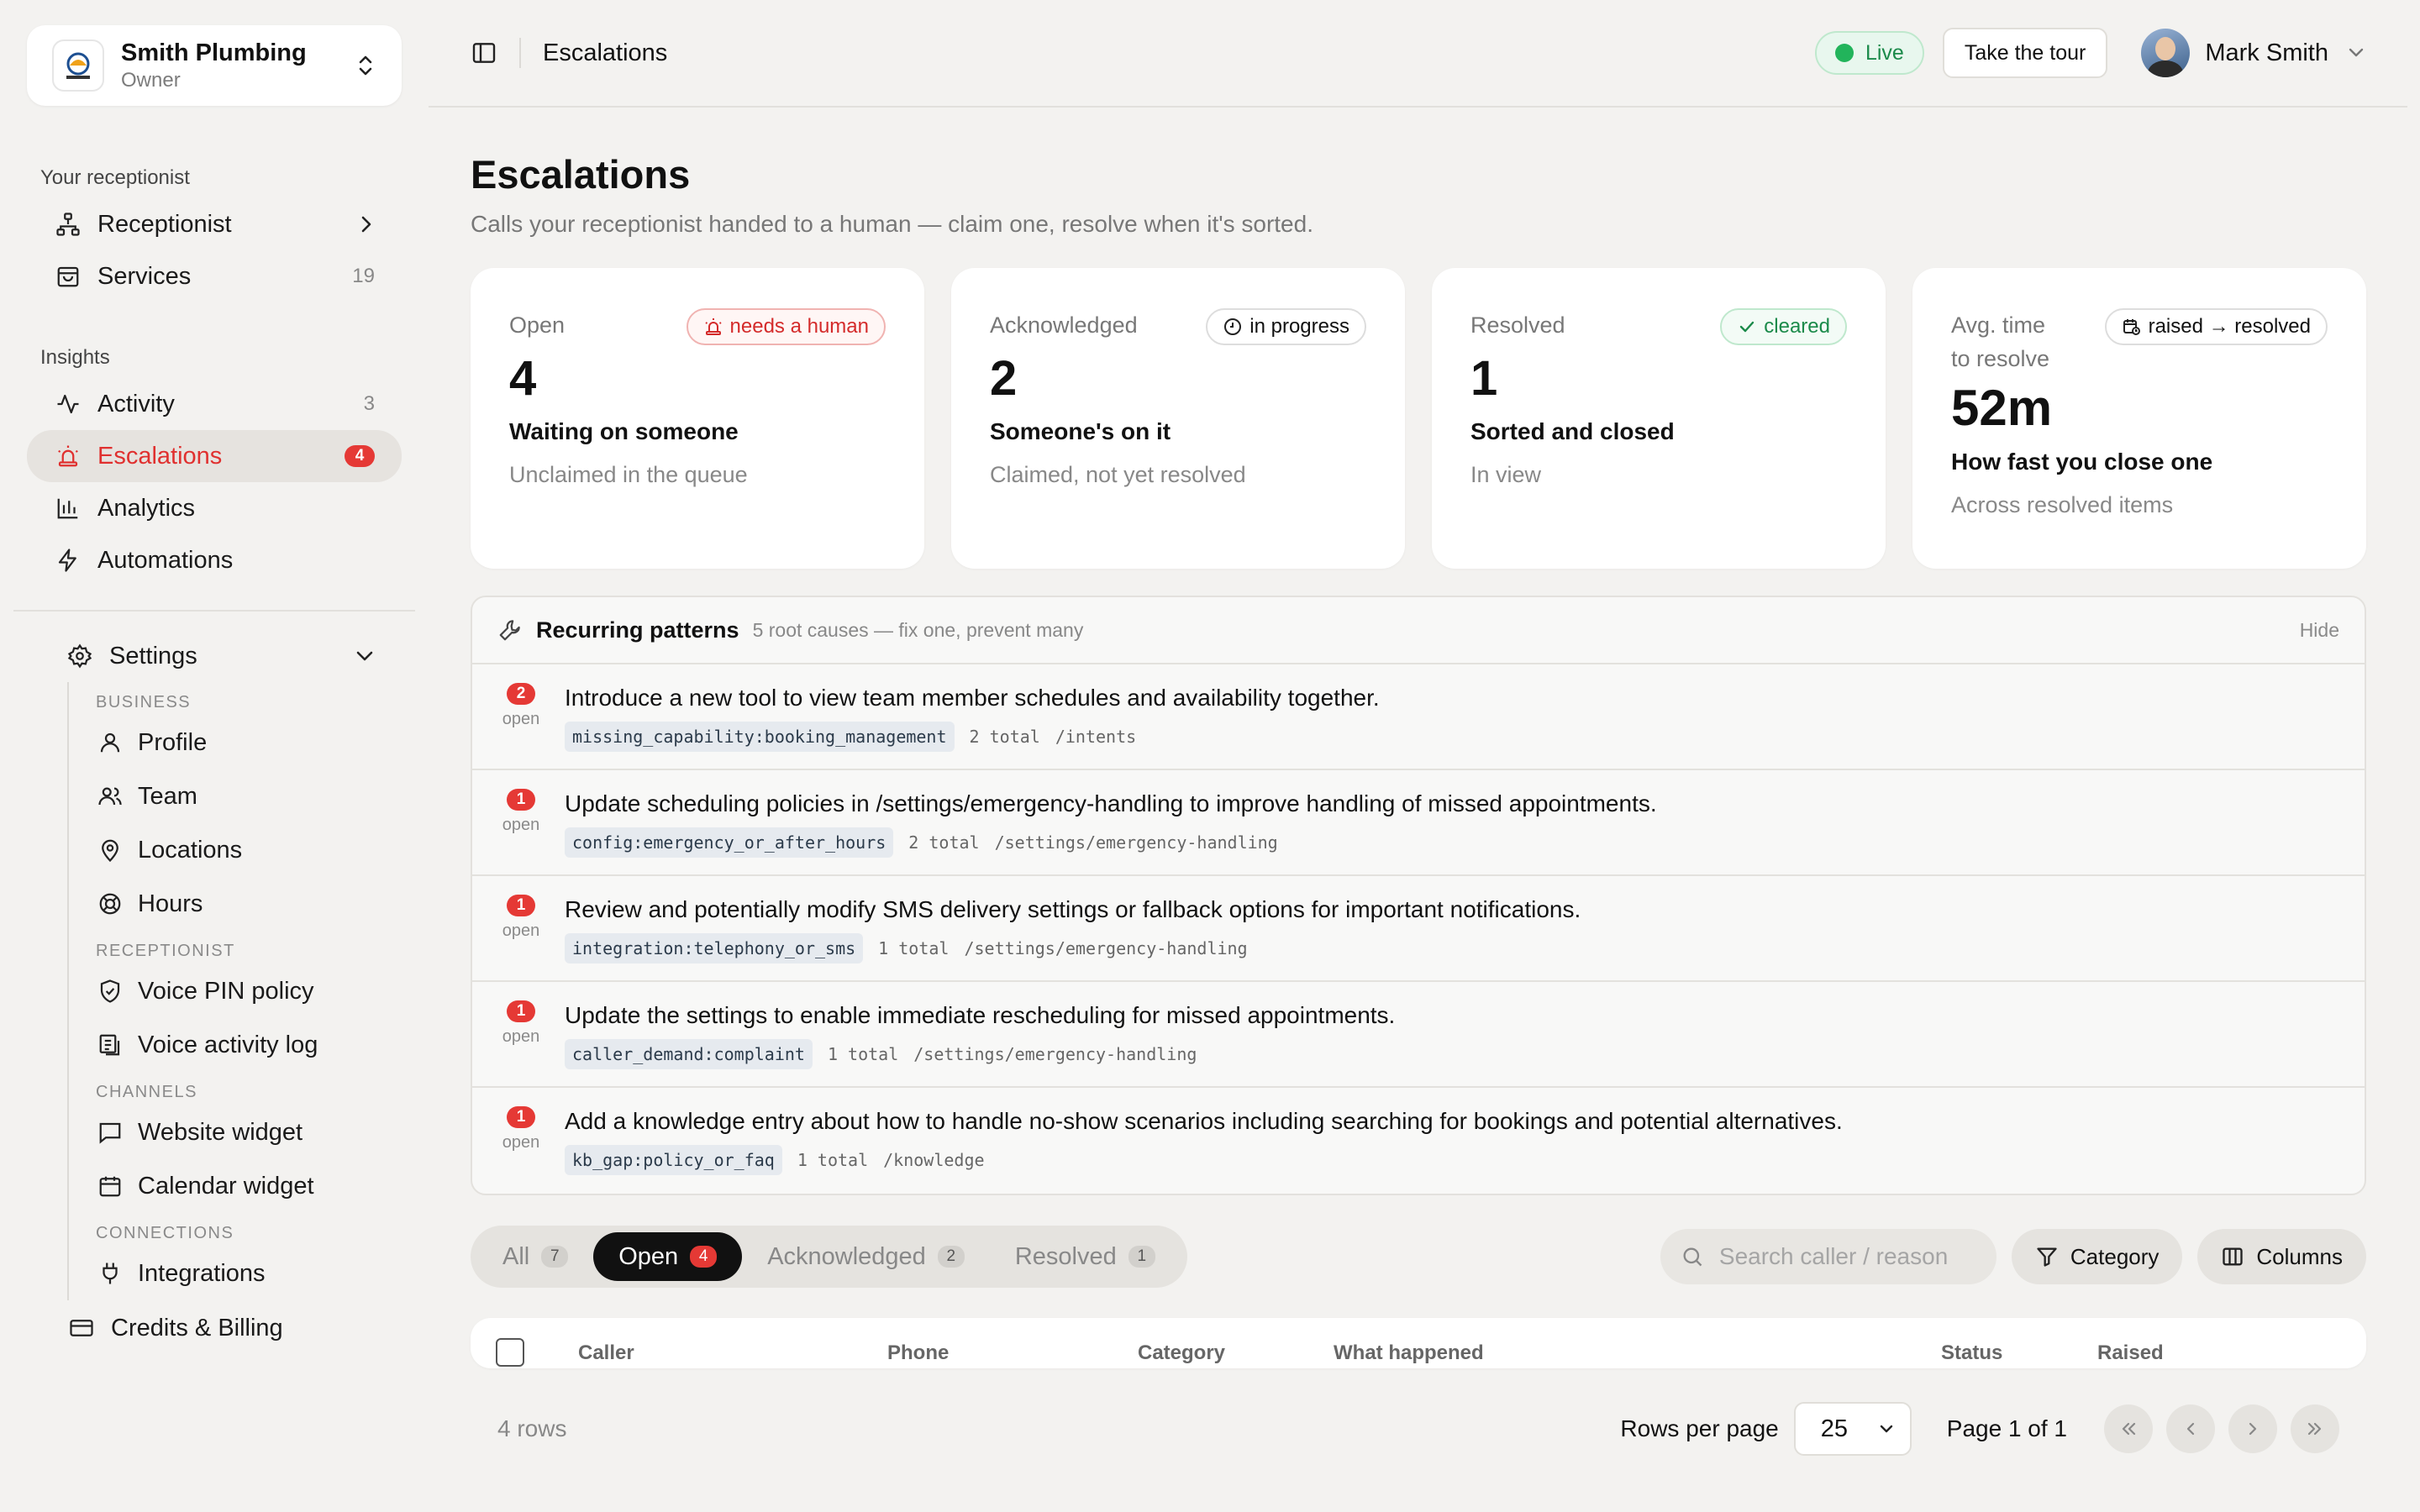 The width and height of the screenshot is (2420, 1512). I want to click on nav-label: Hours, so click(170, 903).